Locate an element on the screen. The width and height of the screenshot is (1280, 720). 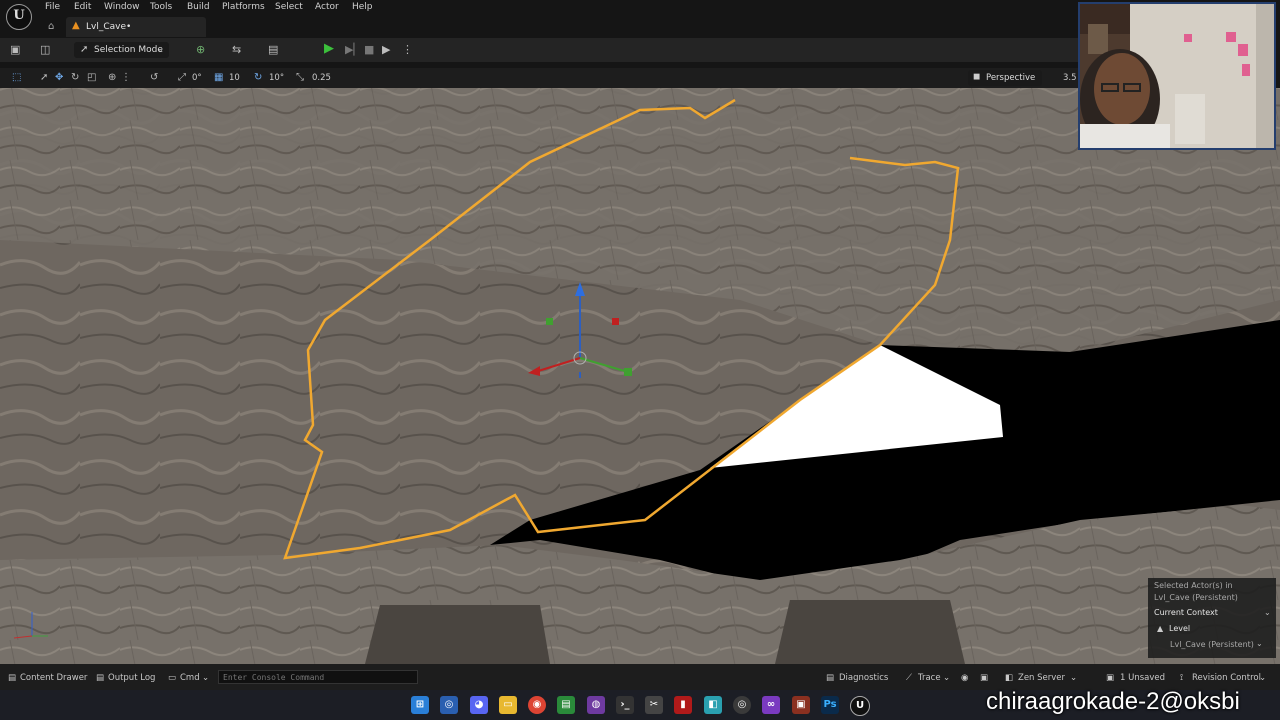
menu-build: Build is located at coordinates (198, 7).